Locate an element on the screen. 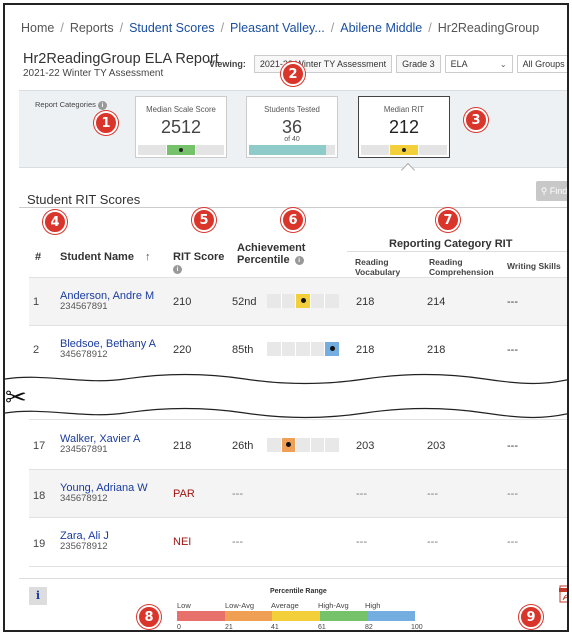 This screenshot has width=572, height=635. find-button: ⚲ Find is located at coordinates (551, 191).